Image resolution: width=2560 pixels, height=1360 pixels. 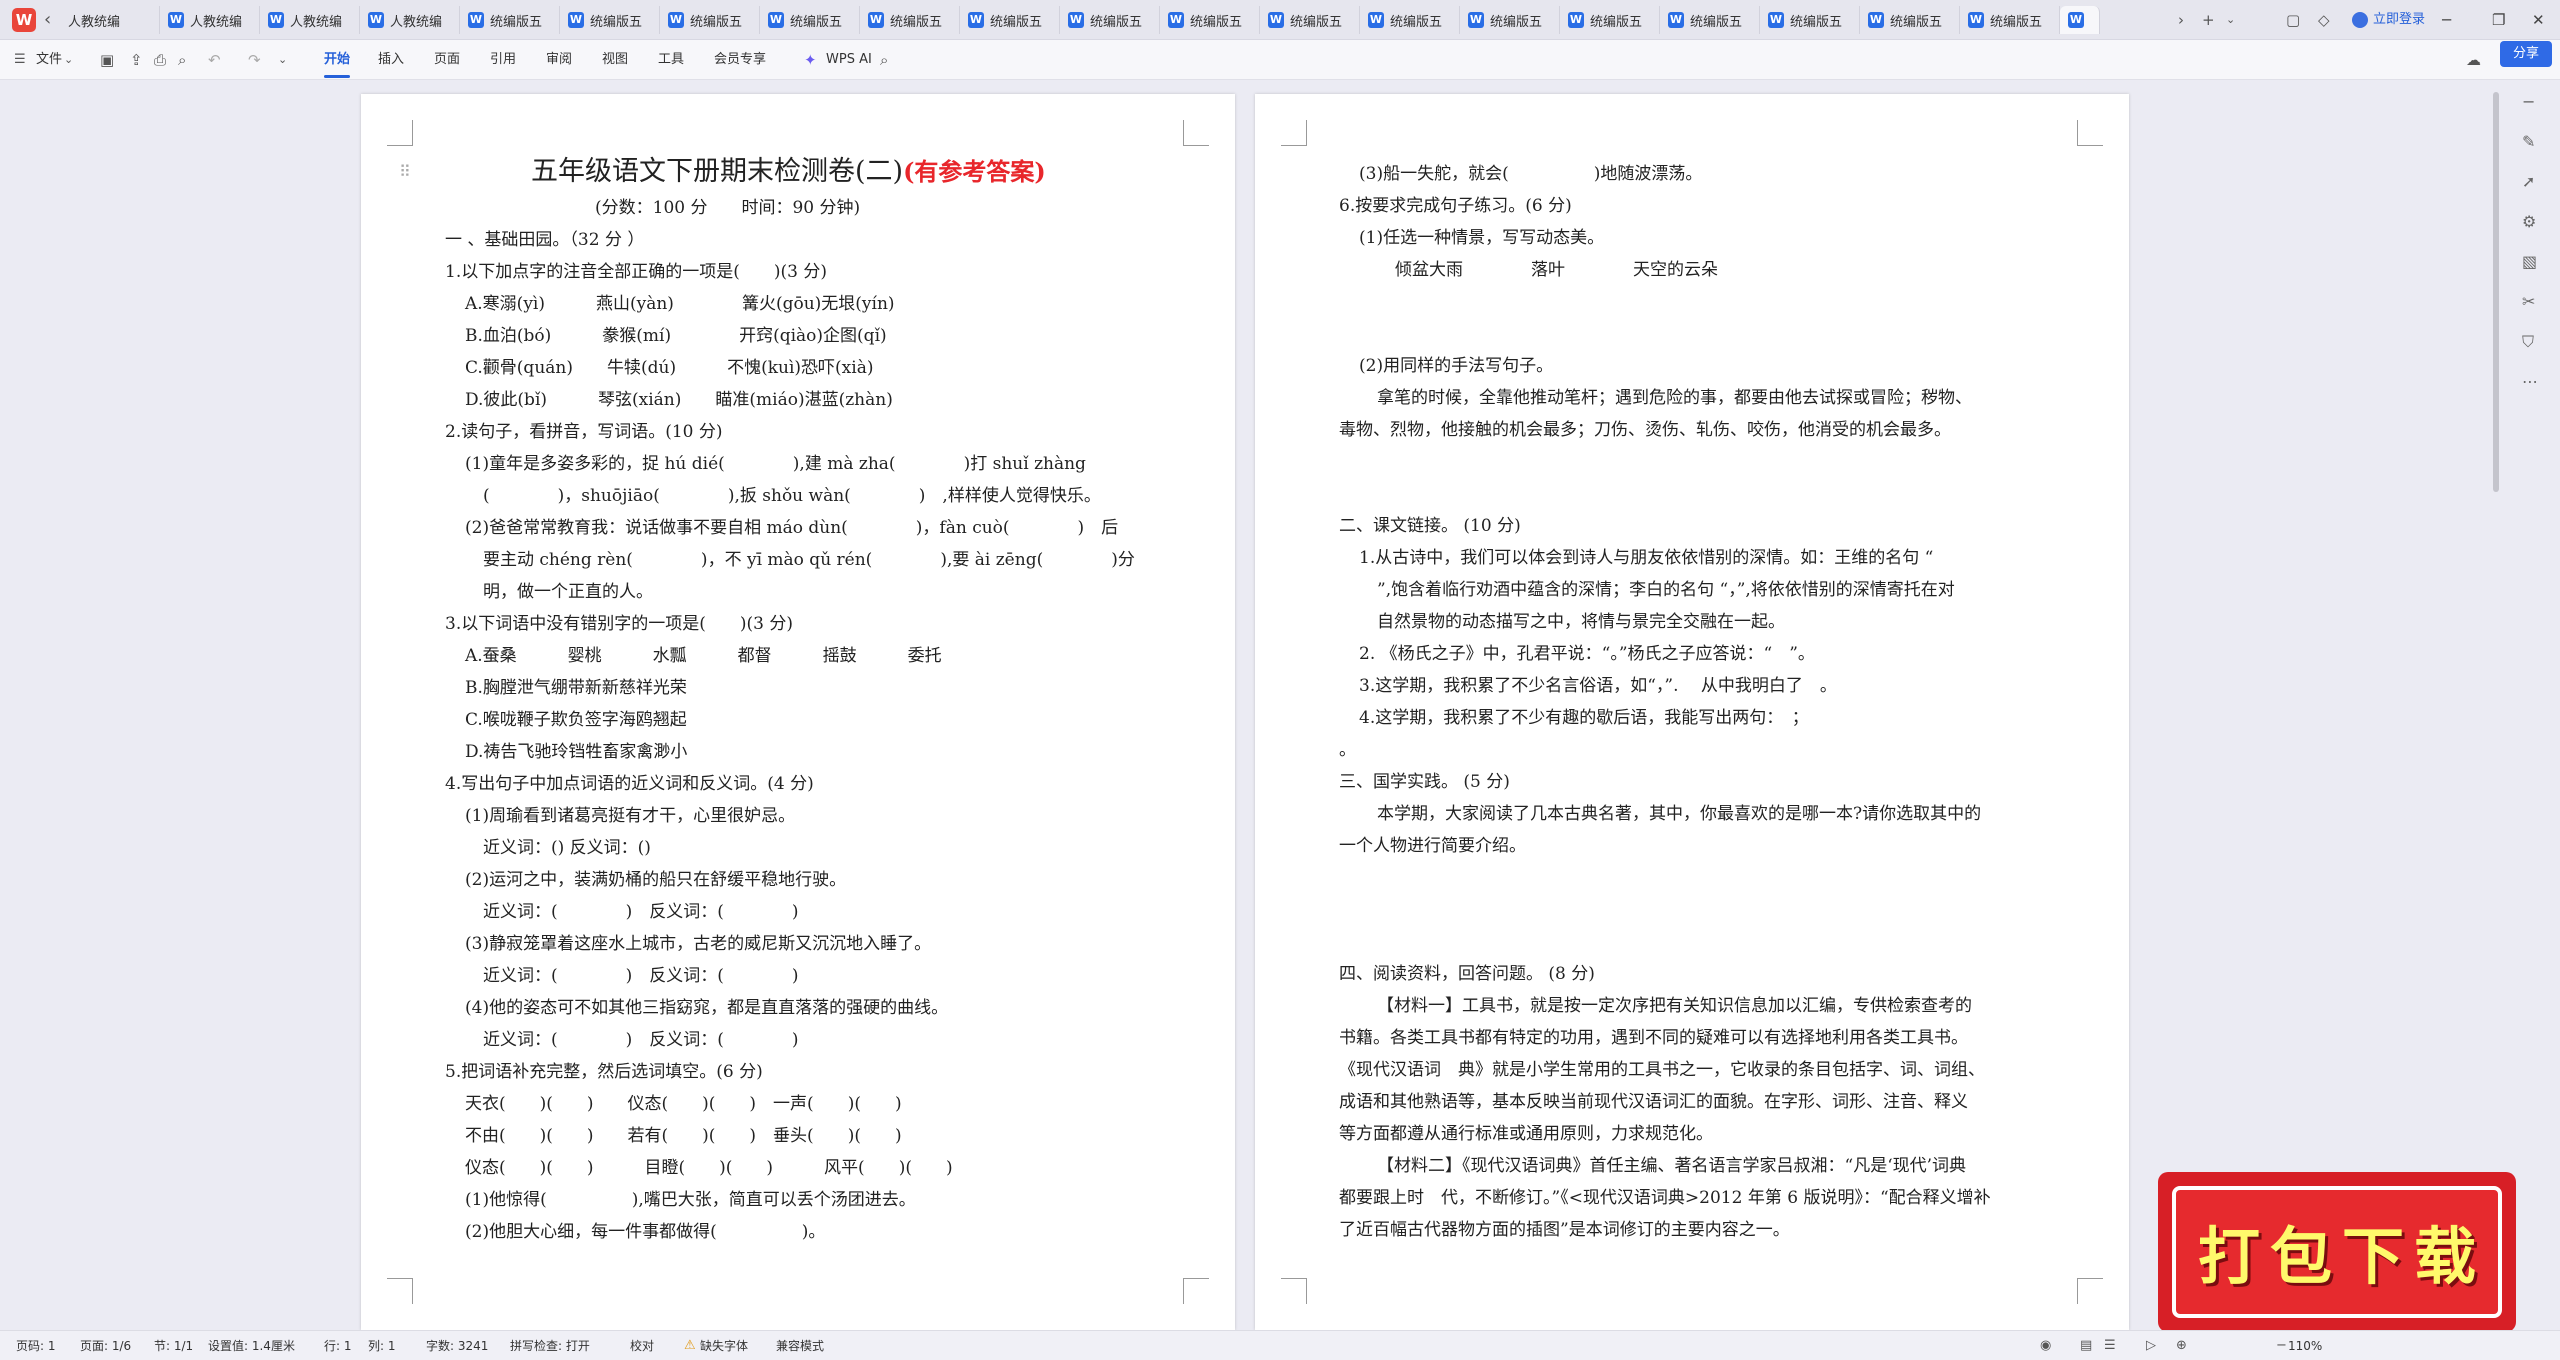 What do you see at coordinates (49, 60) in the screenshot?
I see `file-menu: 文件` at bounding box center [49, 60].